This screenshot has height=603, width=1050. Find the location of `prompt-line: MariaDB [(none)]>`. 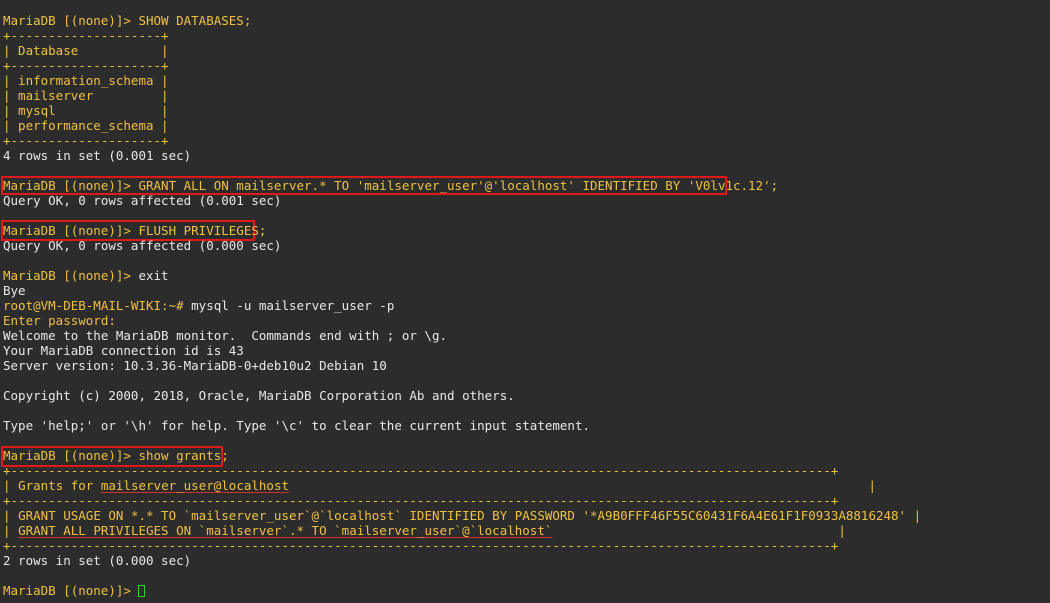

prompt-line: MariaDB [(none)]> is located at coordinates (74, 590).